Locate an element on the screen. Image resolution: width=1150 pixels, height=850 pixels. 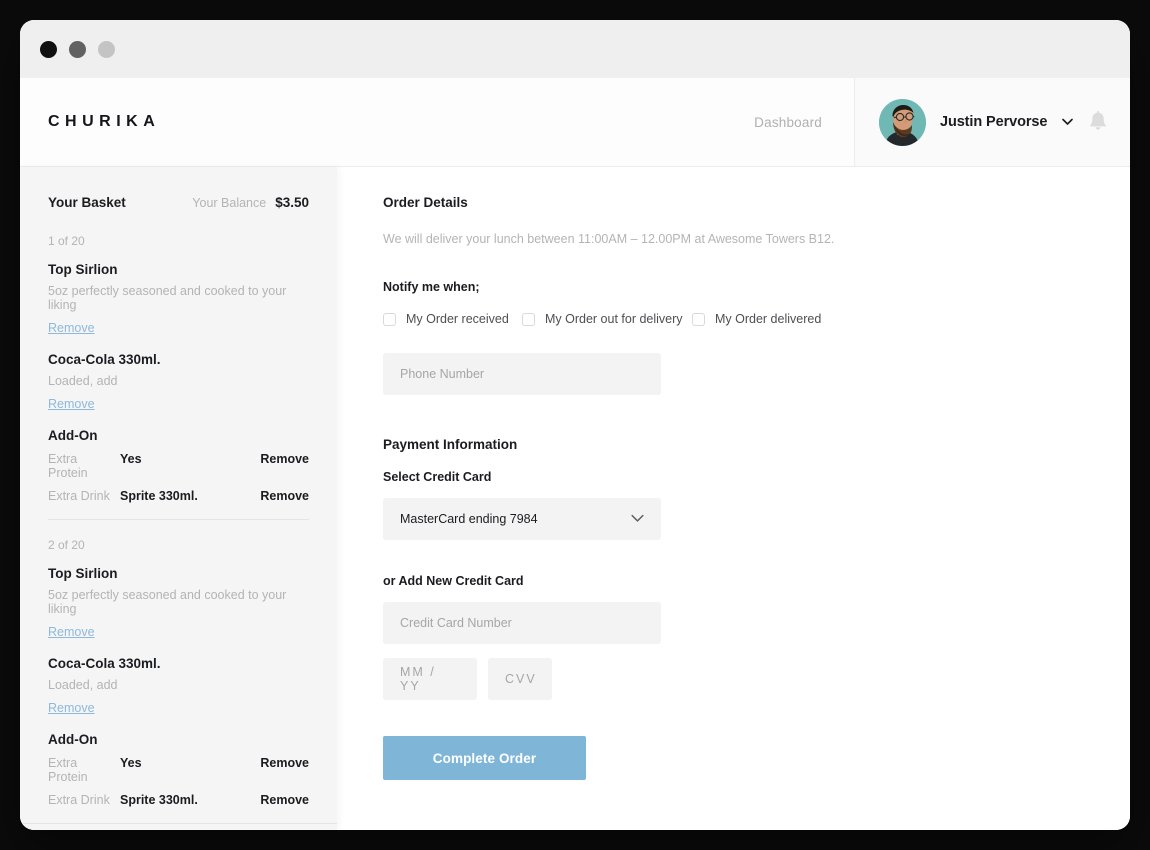
avatar-photo-icon is located at coordinates (902, 122).